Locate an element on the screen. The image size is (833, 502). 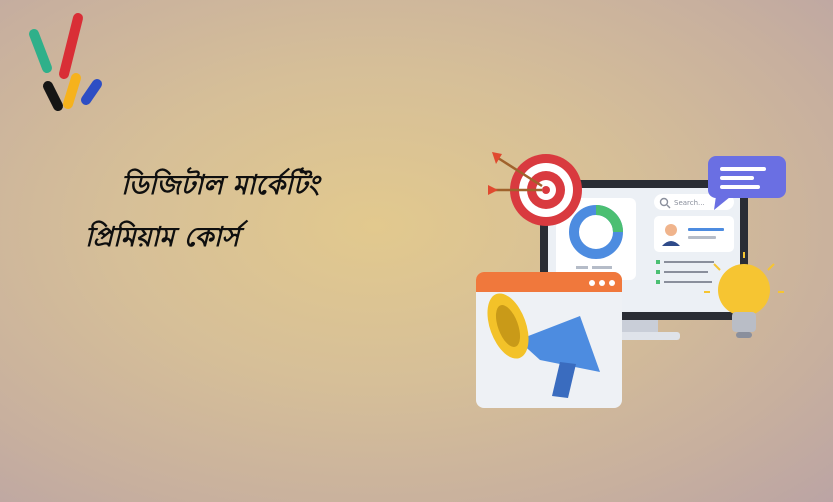
brand-logo is located at coordinates (65, 62).